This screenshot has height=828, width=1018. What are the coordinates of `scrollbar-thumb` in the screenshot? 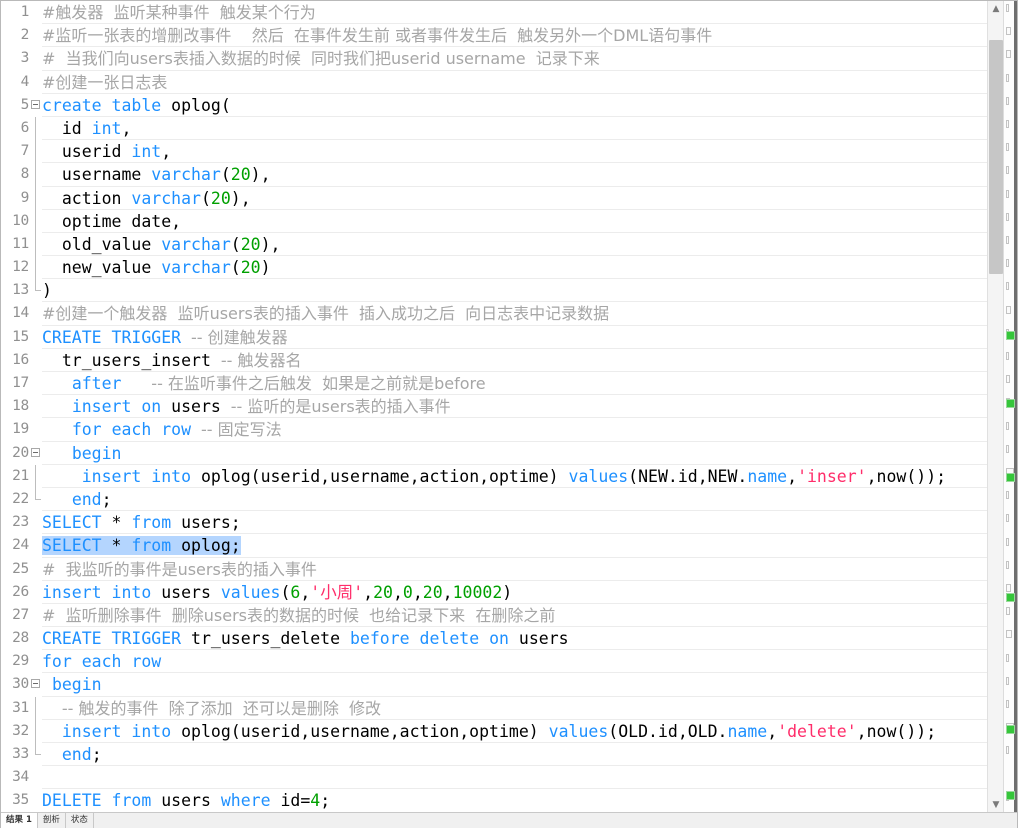 It's located at (996, 157).